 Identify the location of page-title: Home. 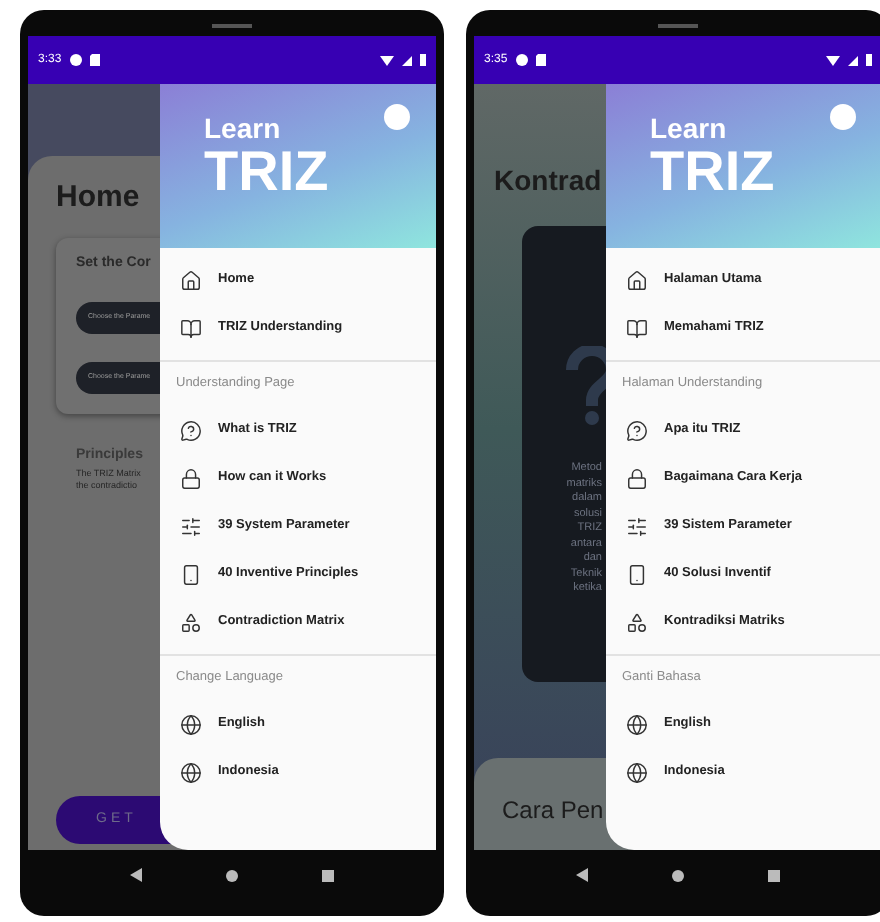
(99, 198).